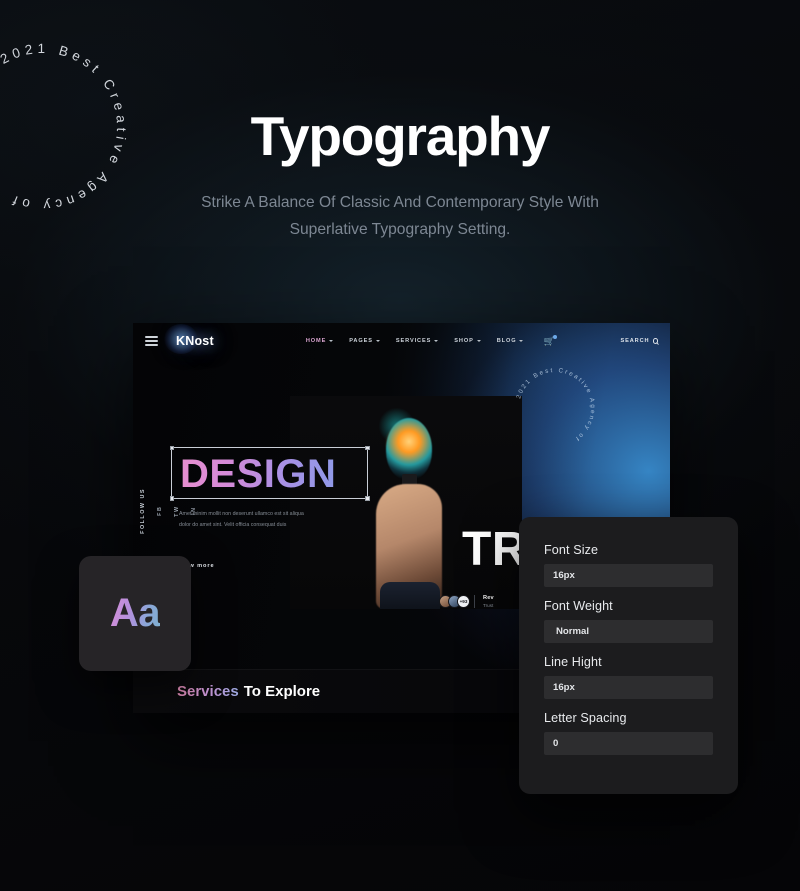 This screenshot has height=891, width=800. I want to click on reviews-block: +93 Rev Trust, so click(466, 601).